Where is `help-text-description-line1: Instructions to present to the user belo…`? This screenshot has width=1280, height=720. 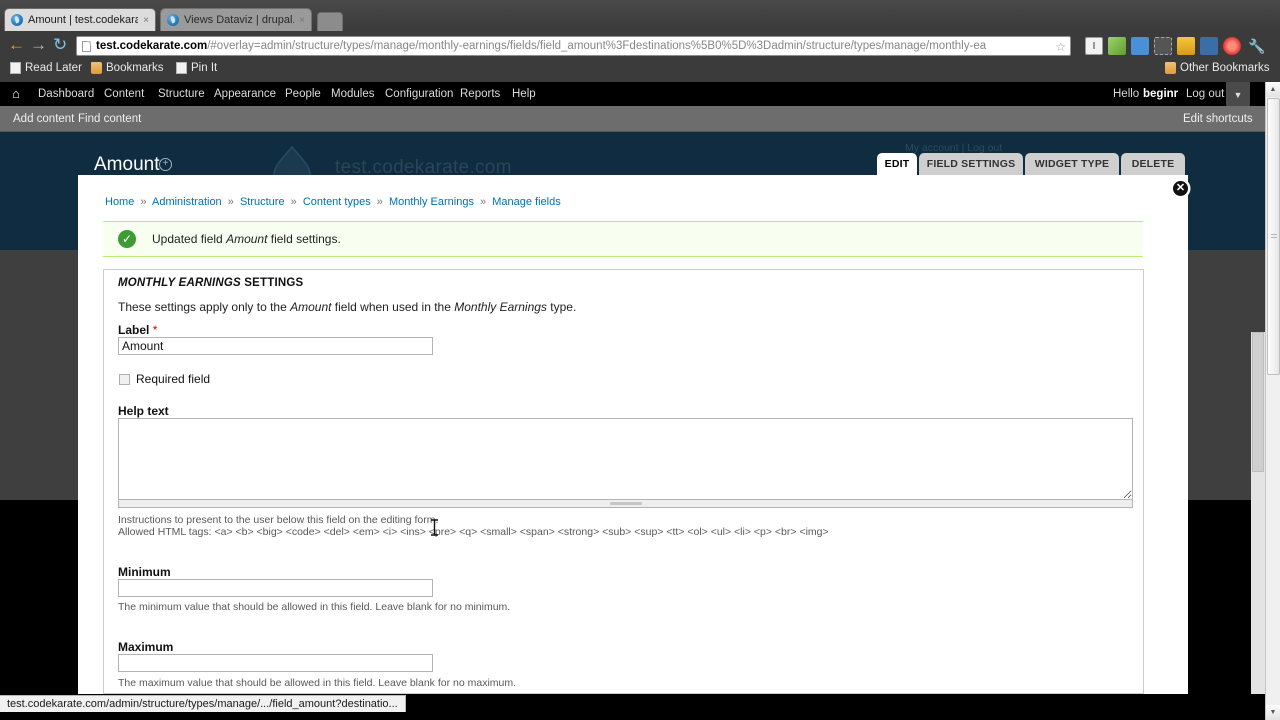 help-text-description-line1: Instructions to present to the user belo… is located at coordinates (278, 520).